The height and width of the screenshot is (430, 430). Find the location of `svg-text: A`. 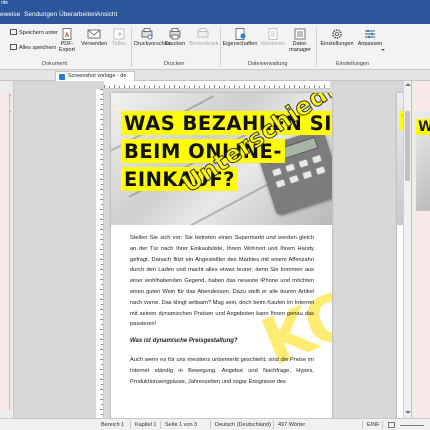

svg-text: A is located at coordinates (67, 36).